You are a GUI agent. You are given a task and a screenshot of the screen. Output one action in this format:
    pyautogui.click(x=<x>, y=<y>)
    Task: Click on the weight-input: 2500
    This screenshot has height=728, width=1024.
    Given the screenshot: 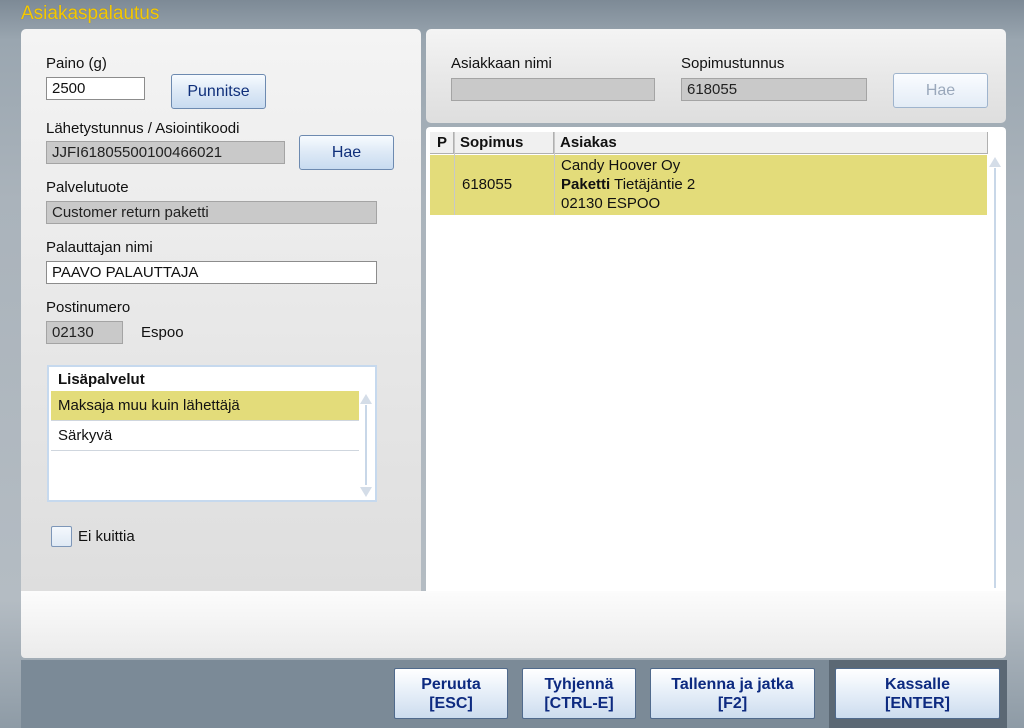 What is the action you would take?
    pyautogui.click(x=95, y=88)
    